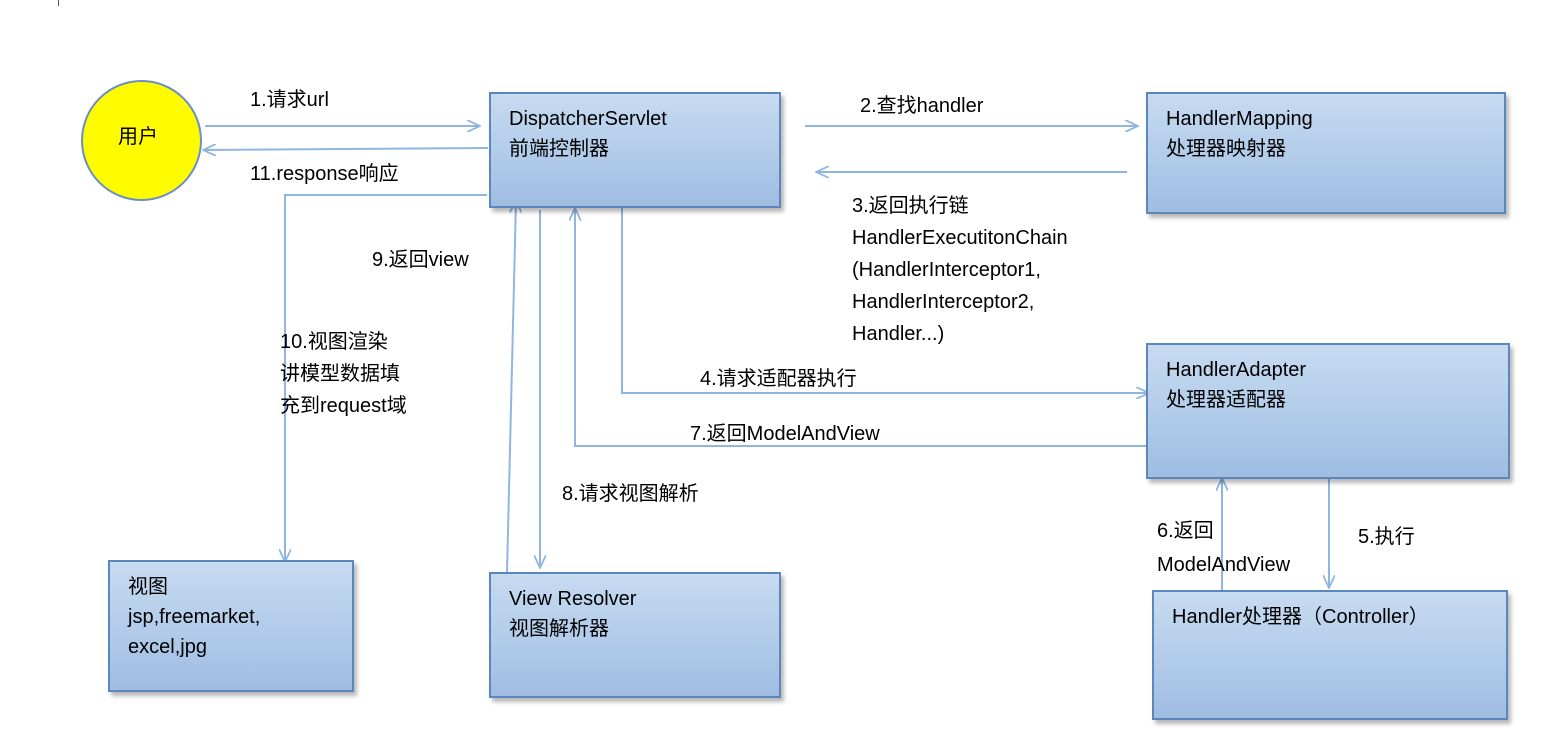 The image size is (1549, 733). What do you see at coordinates (167, 647) in the screenshot?
I see `view-formats-line-2: excel,jpg` at bounding box center [167, 647].